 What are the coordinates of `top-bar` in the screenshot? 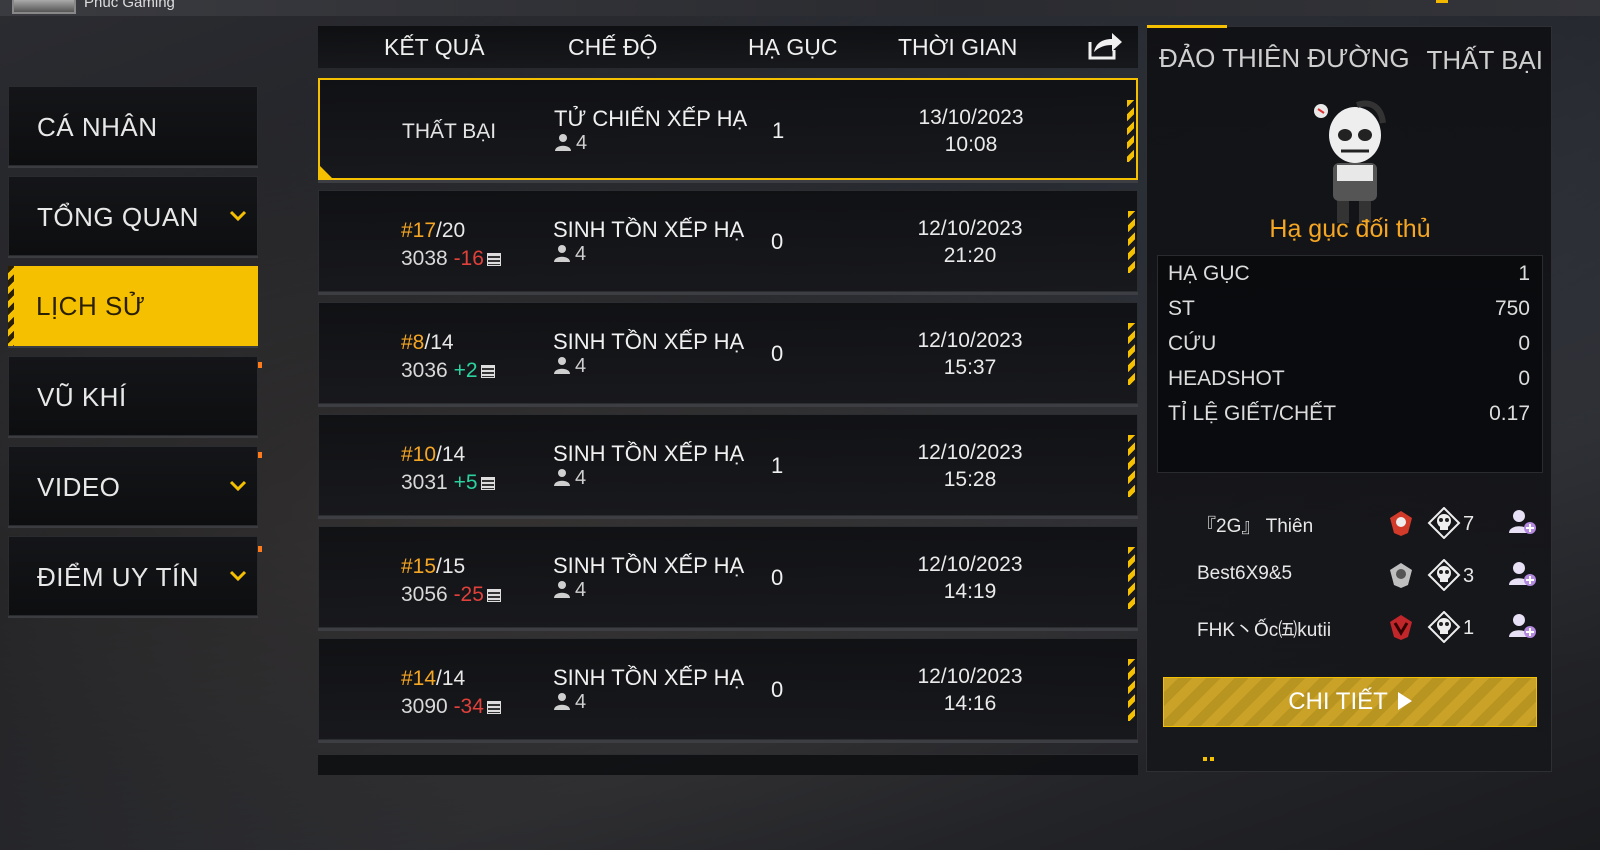 It's located at (800, 8).